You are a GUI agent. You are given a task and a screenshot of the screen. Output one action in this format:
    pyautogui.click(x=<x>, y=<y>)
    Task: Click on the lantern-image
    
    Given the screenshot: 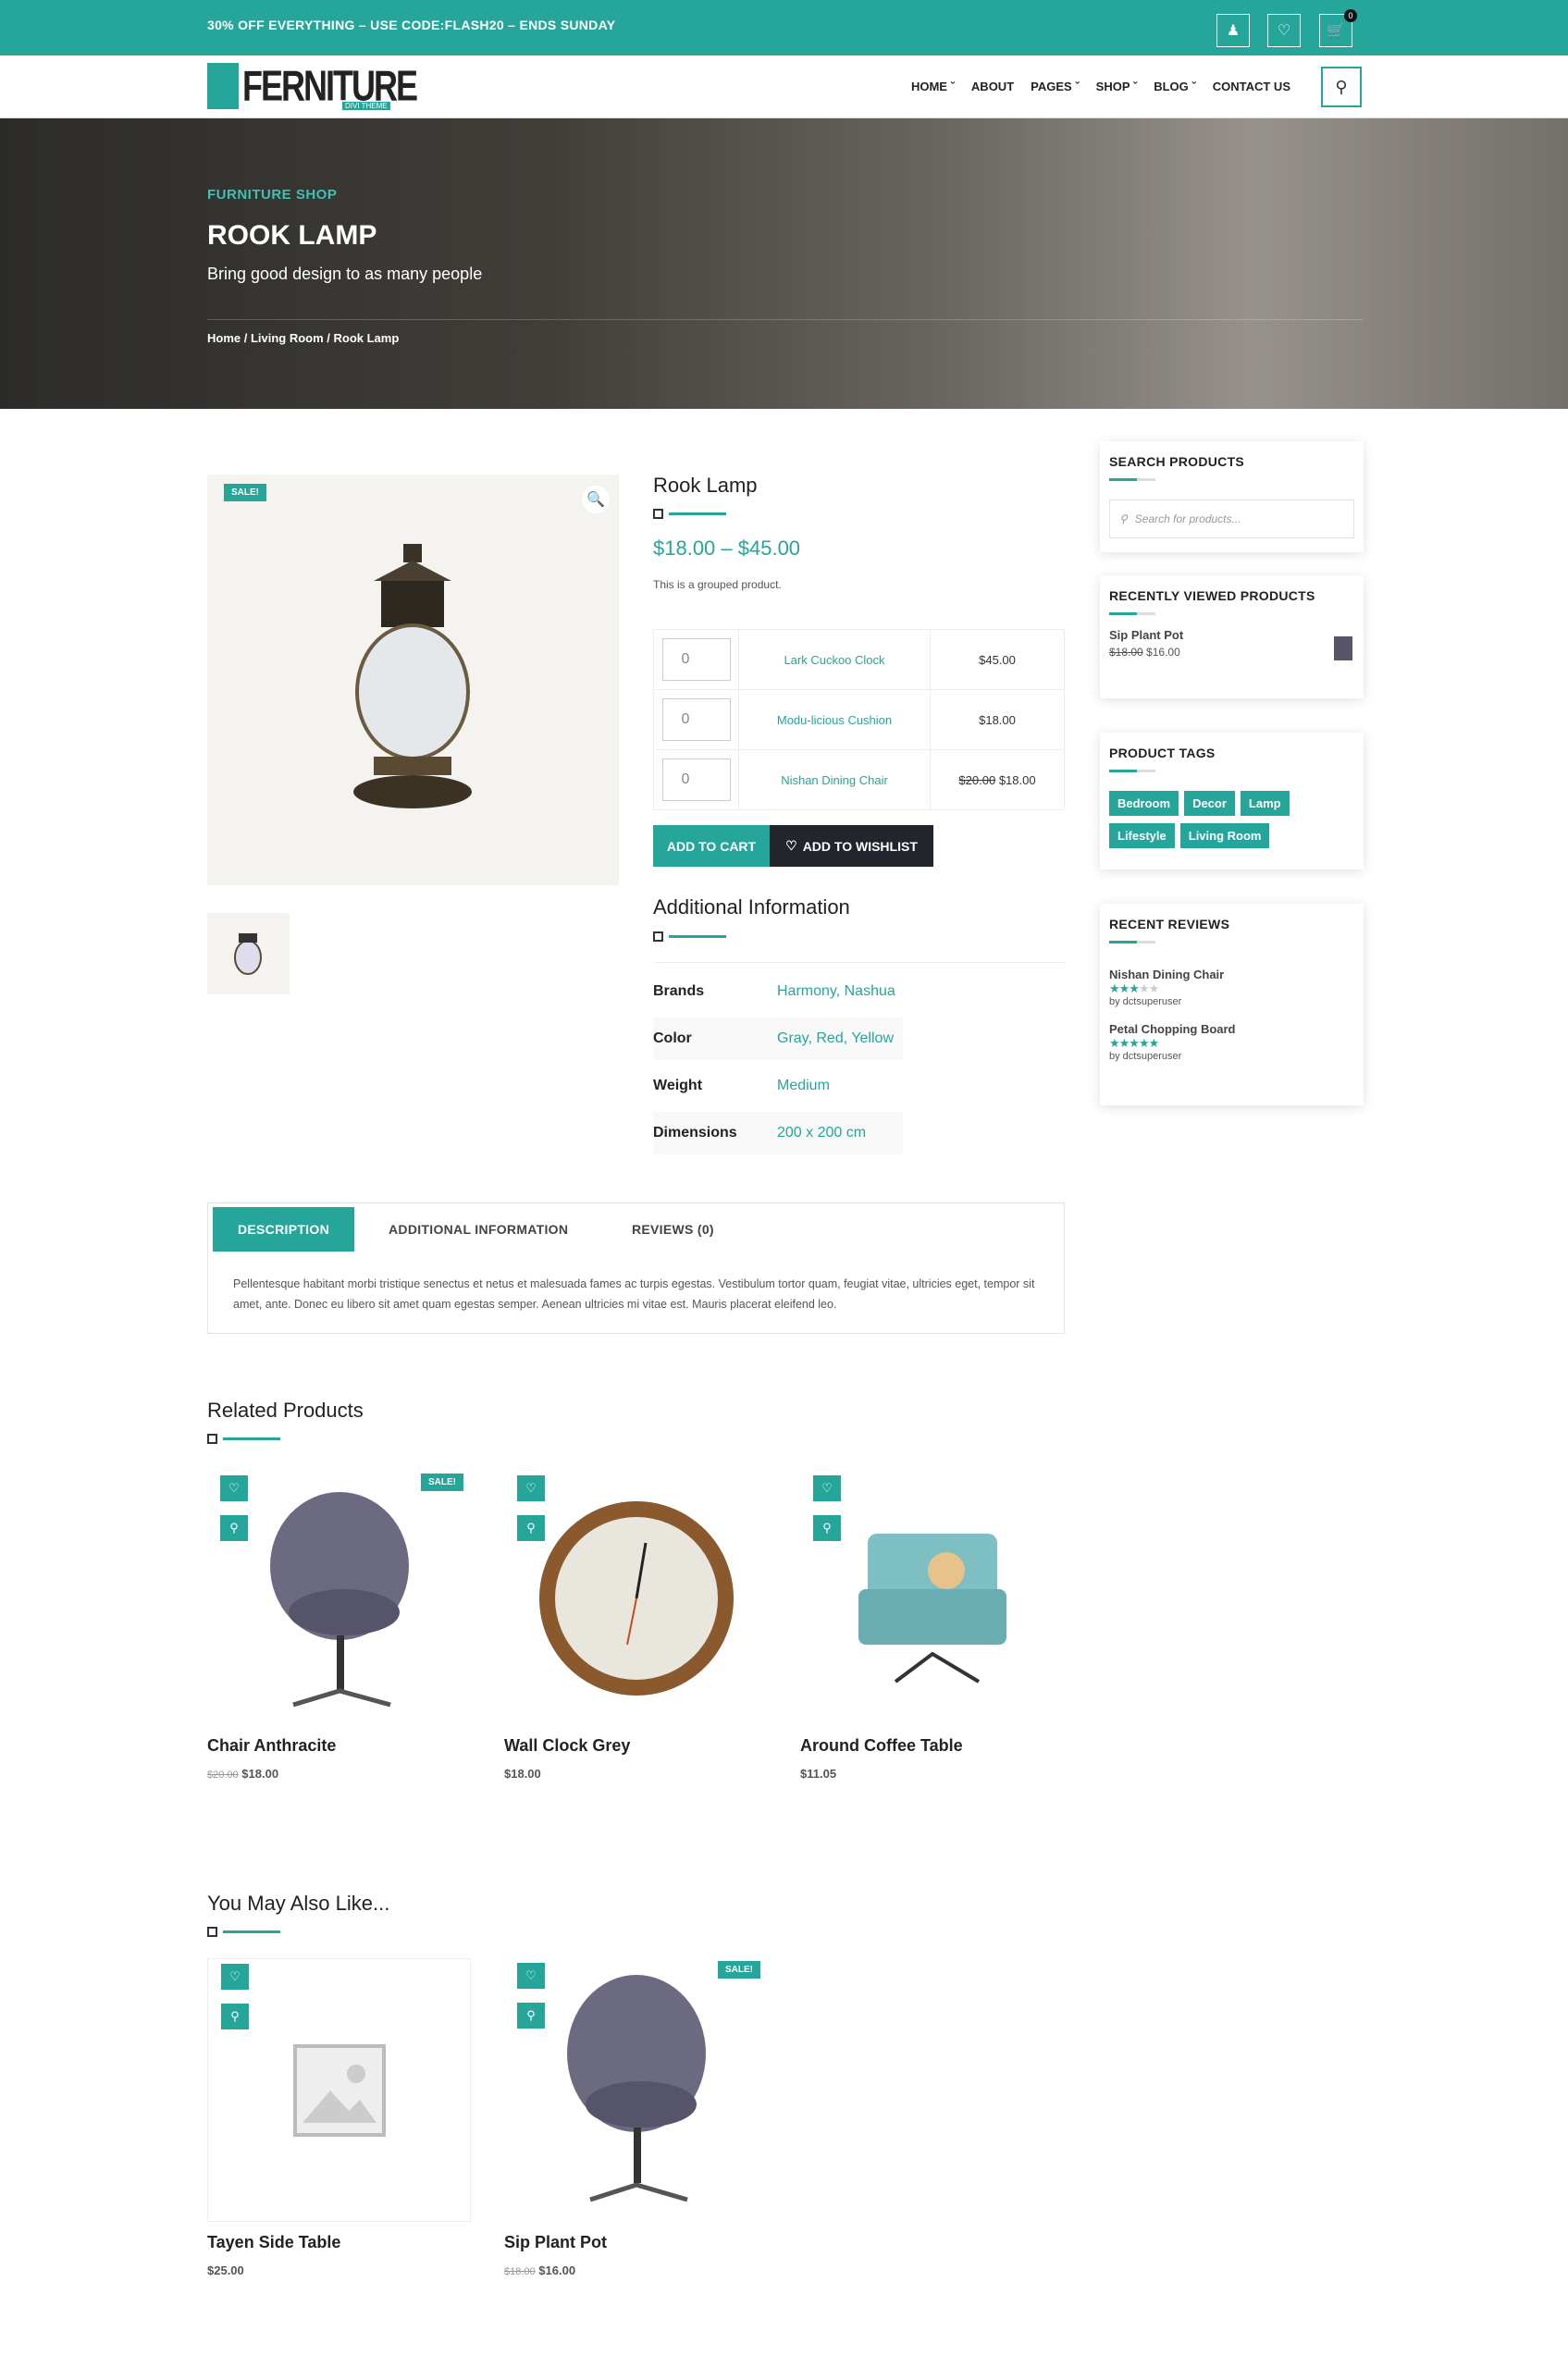 What is the action you would take?
    pyautogui.click(x=412, y=676)
    